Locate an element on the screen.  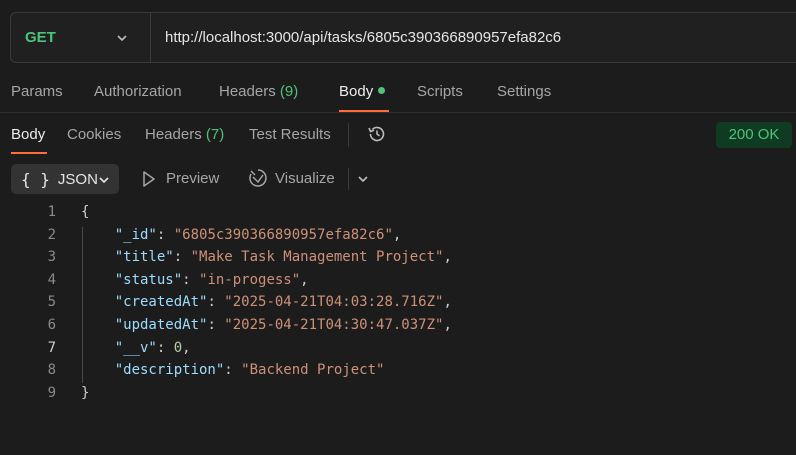
code-line: 9} is located at coordinates (398, 396).